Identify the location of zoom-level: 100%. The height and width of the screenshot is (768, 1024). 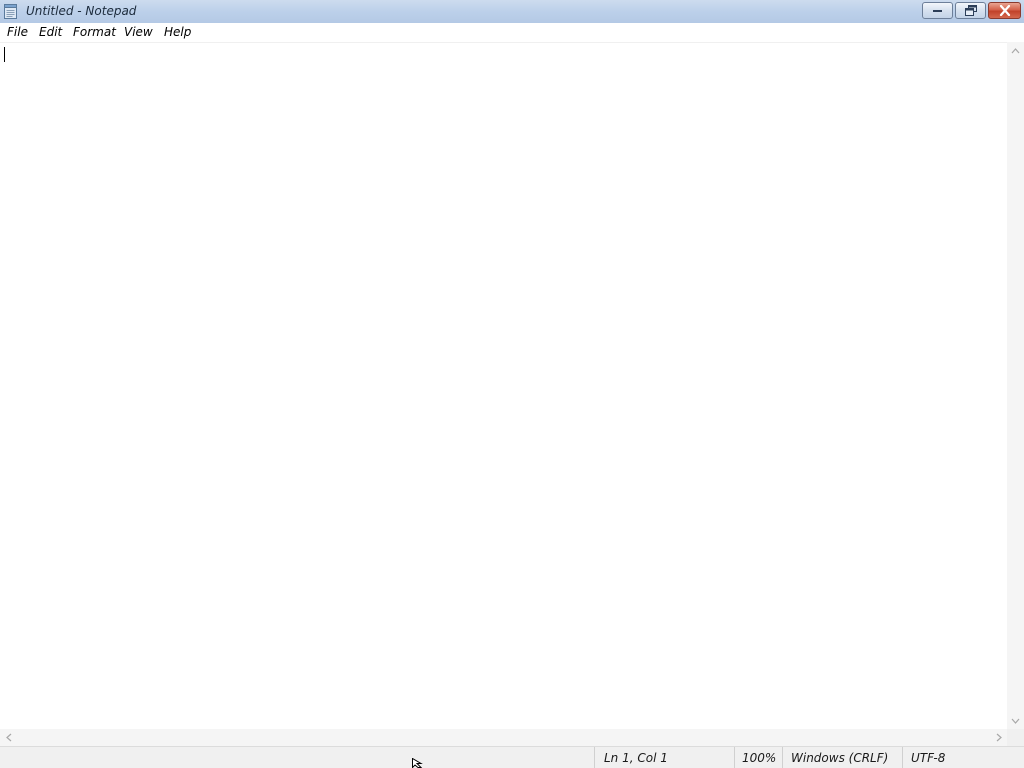
(759, 758).